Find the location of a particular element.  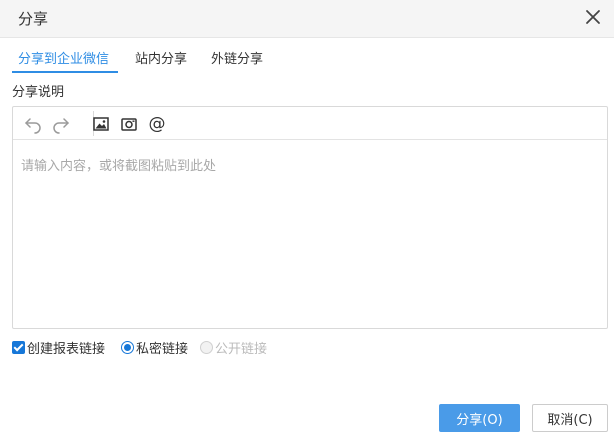

mention-glyph: @ is located at coordinates (157, 123).